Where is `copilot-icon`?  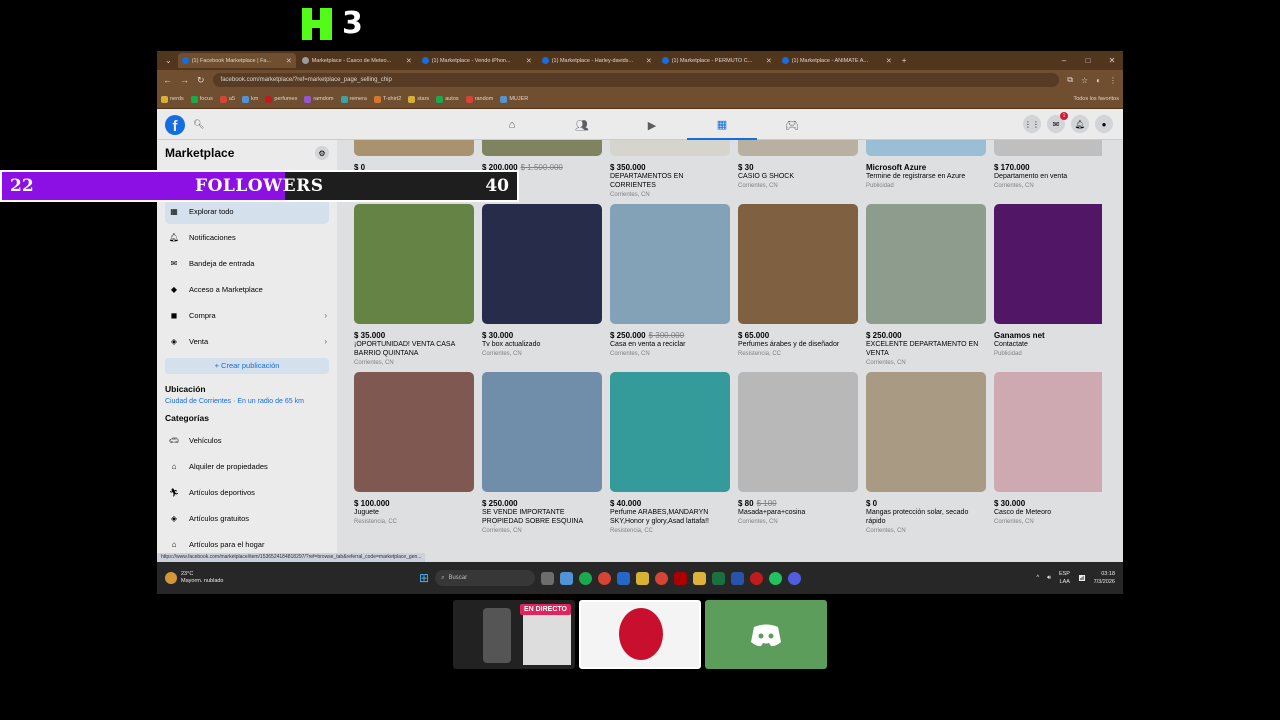
copilot-icon is located at coordinates (567, 578).